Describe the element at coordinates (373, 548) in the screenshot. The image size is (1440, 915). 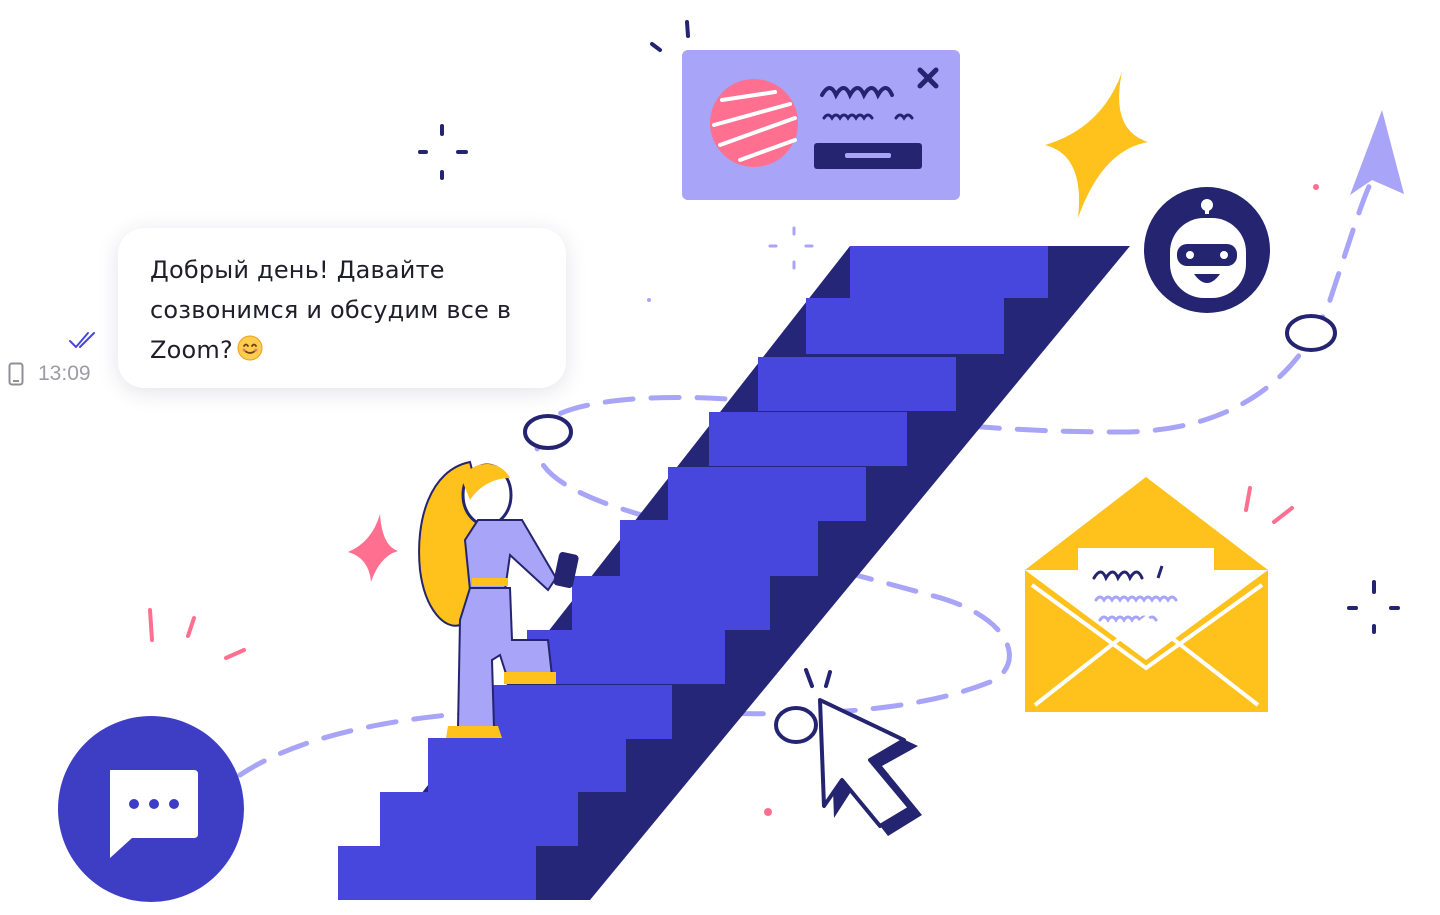
I see `sparkle-icon` at that location.